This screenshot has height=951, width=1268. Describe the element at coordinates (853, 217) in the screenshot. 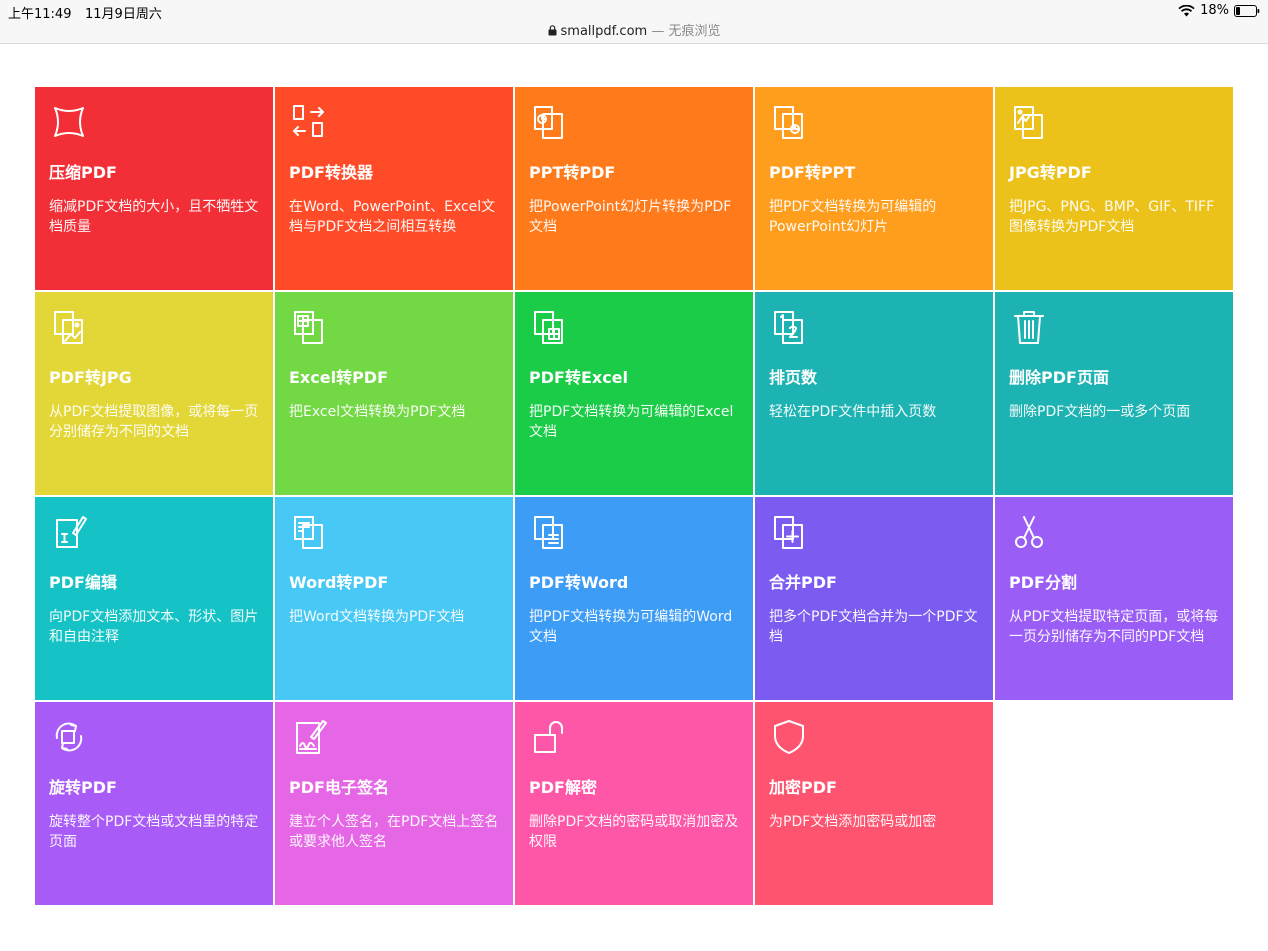

I see `tool-description: 把PDF文档转换为可编辑的PowerPoint幻灯片` at that location.